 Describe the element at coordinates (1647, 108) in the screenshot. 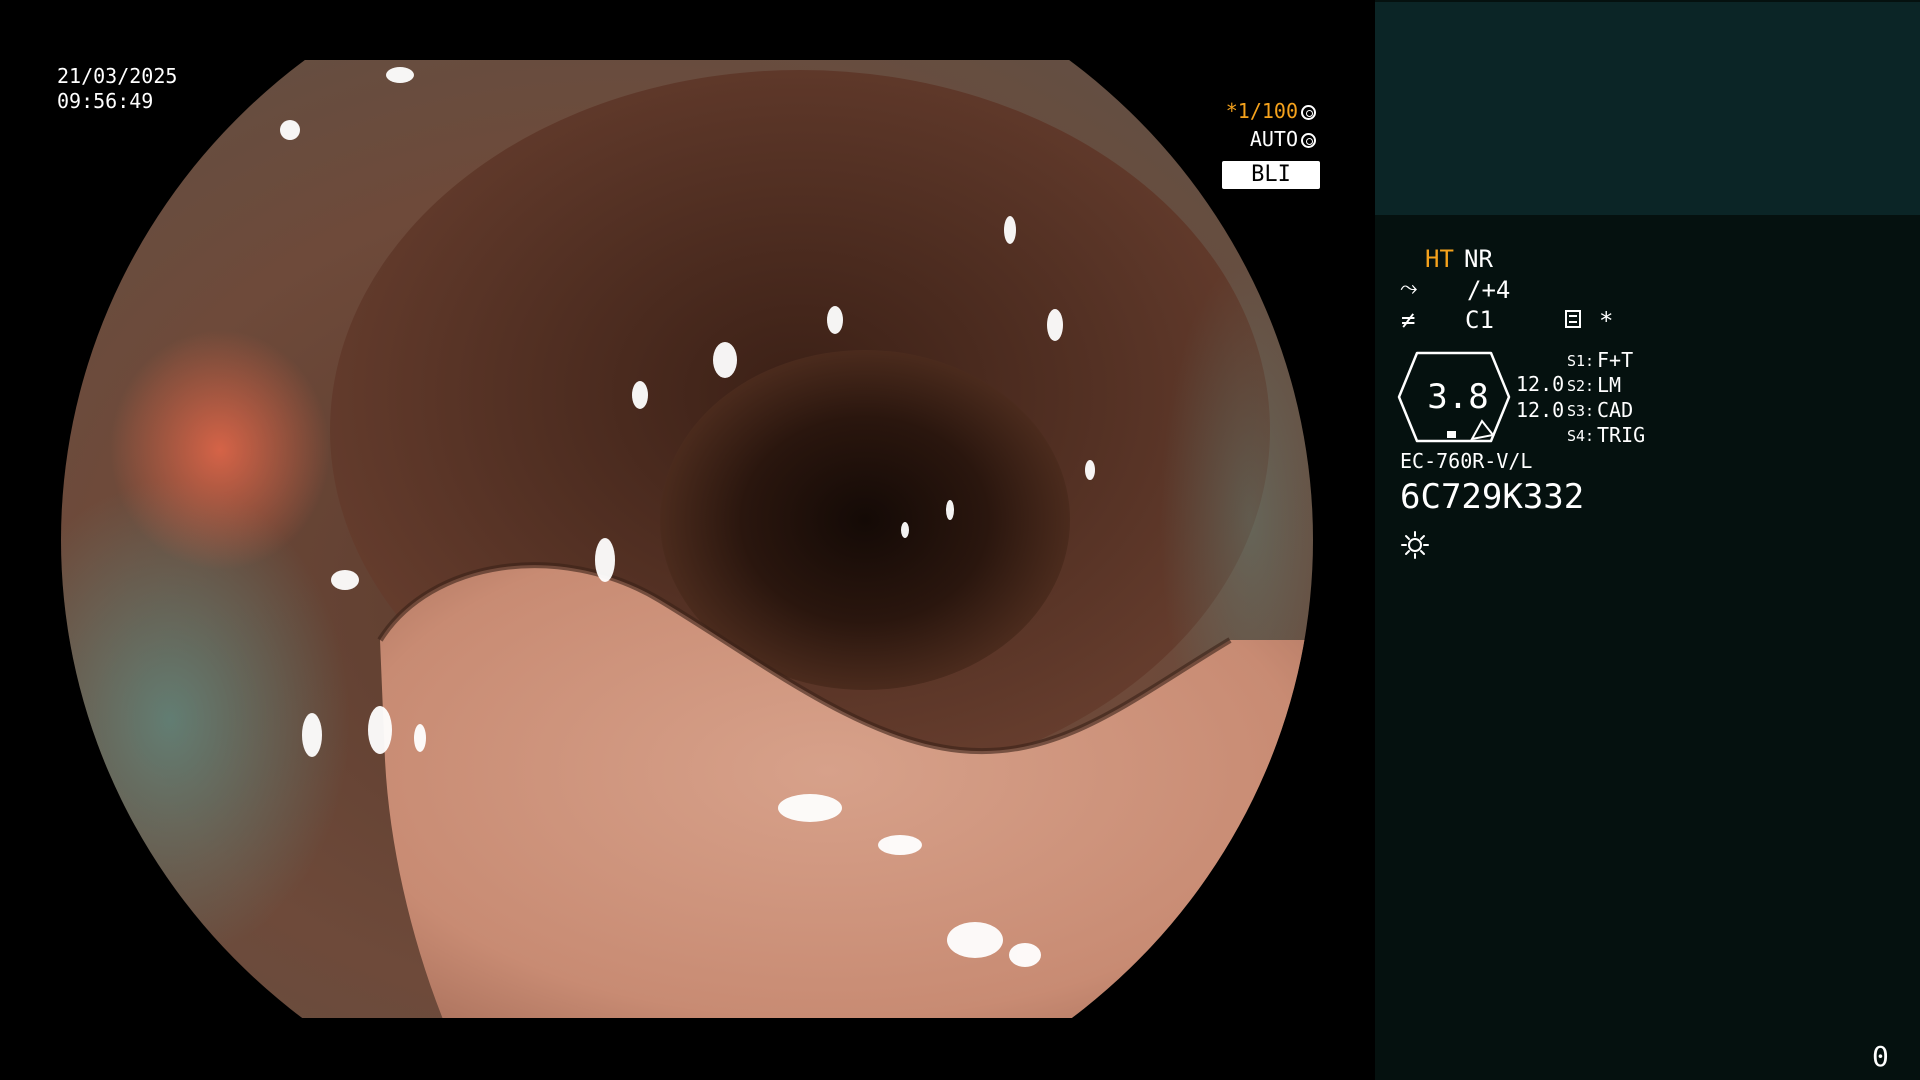

I see `panel-header-area` at that location.